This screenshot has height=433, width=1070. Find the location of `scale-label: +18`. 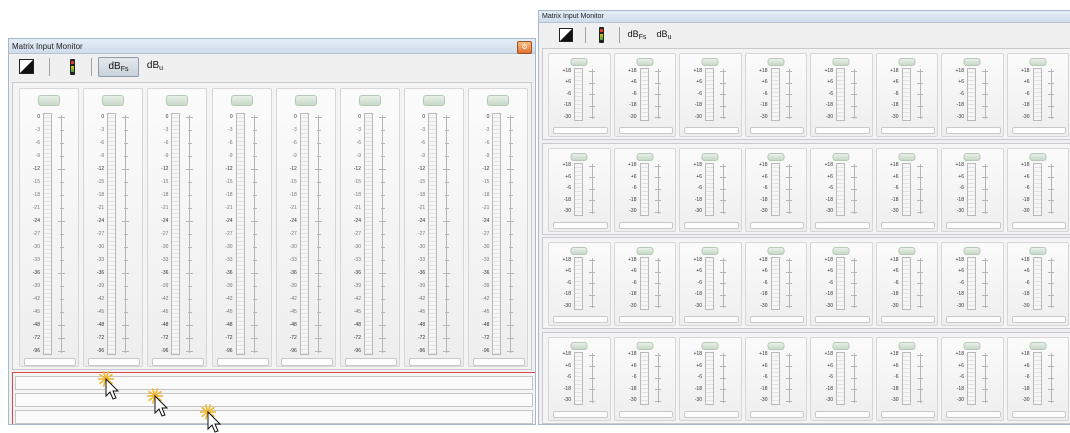

scale-label: +18 is located at coordinates (763, 354).